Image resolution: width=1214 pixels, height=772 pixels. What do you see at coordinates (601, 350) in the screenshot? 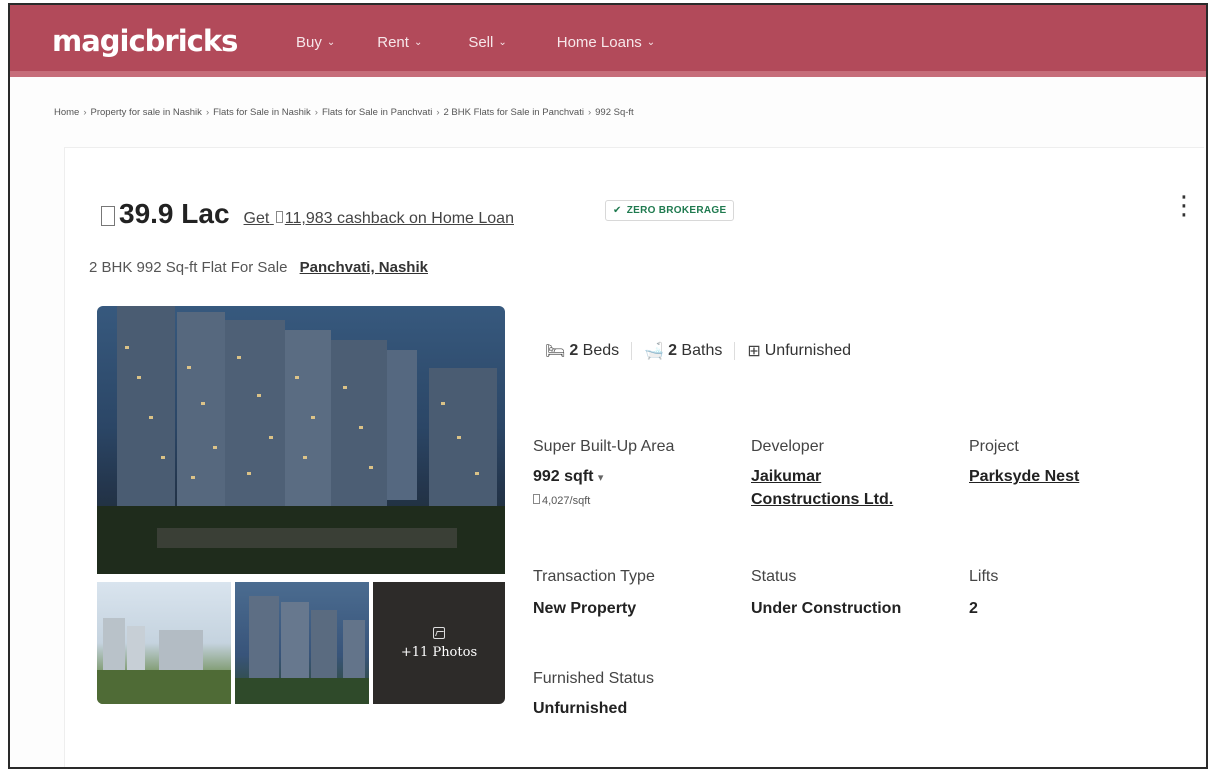
I see `beds-label: Beds` at bounding box center [601, 350].